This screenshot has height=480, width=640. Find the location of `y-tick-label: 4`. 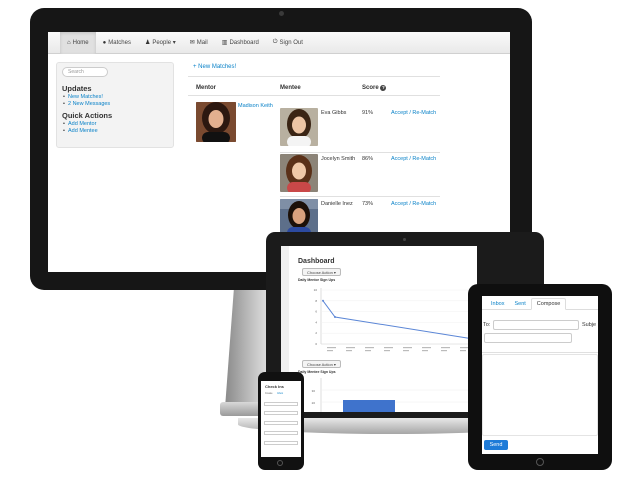

y-tick-label: 4 is located at coordinates (316, 322).